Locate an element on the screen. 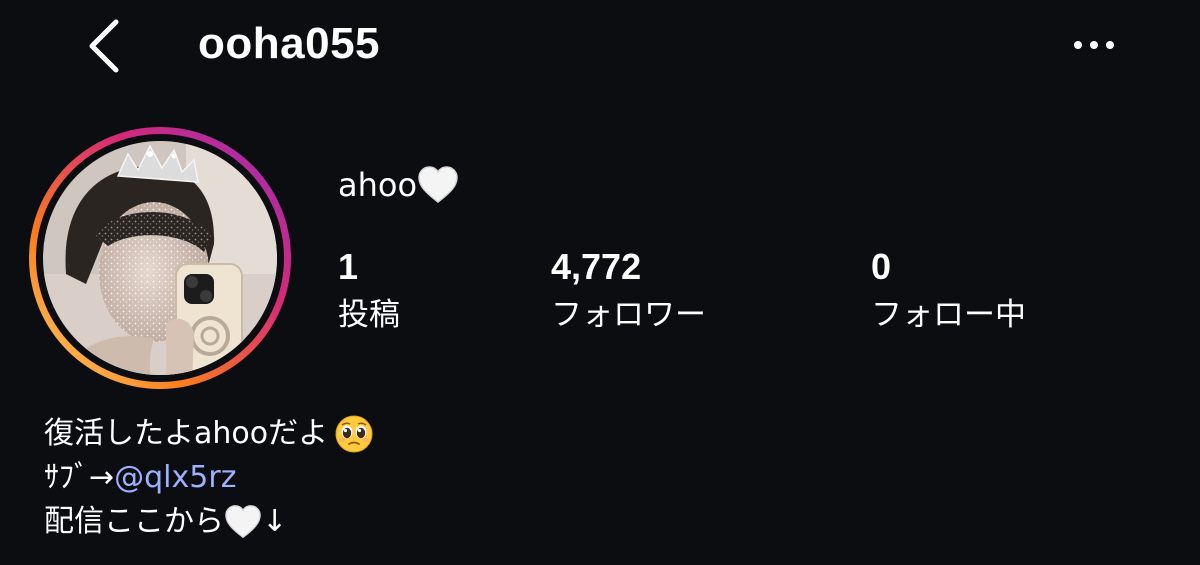  bio-line-1-text: 復活したよahooだよ is located at coordinates (186, 433).